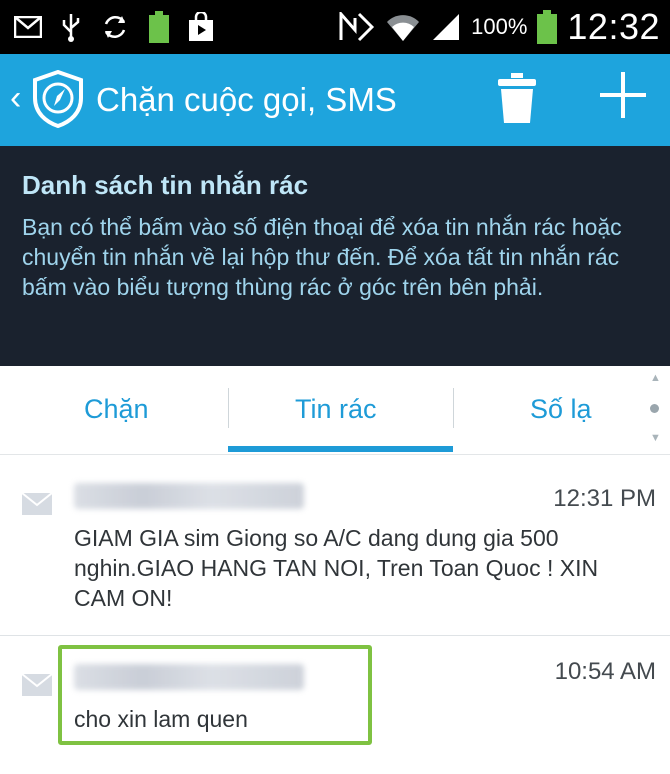 This screenshot has height=774, width=670. What do you see at coordinates (561, 409) in the screenshot?
I see `tab-so-la: Số lạ` at bounding box center [561, 409].